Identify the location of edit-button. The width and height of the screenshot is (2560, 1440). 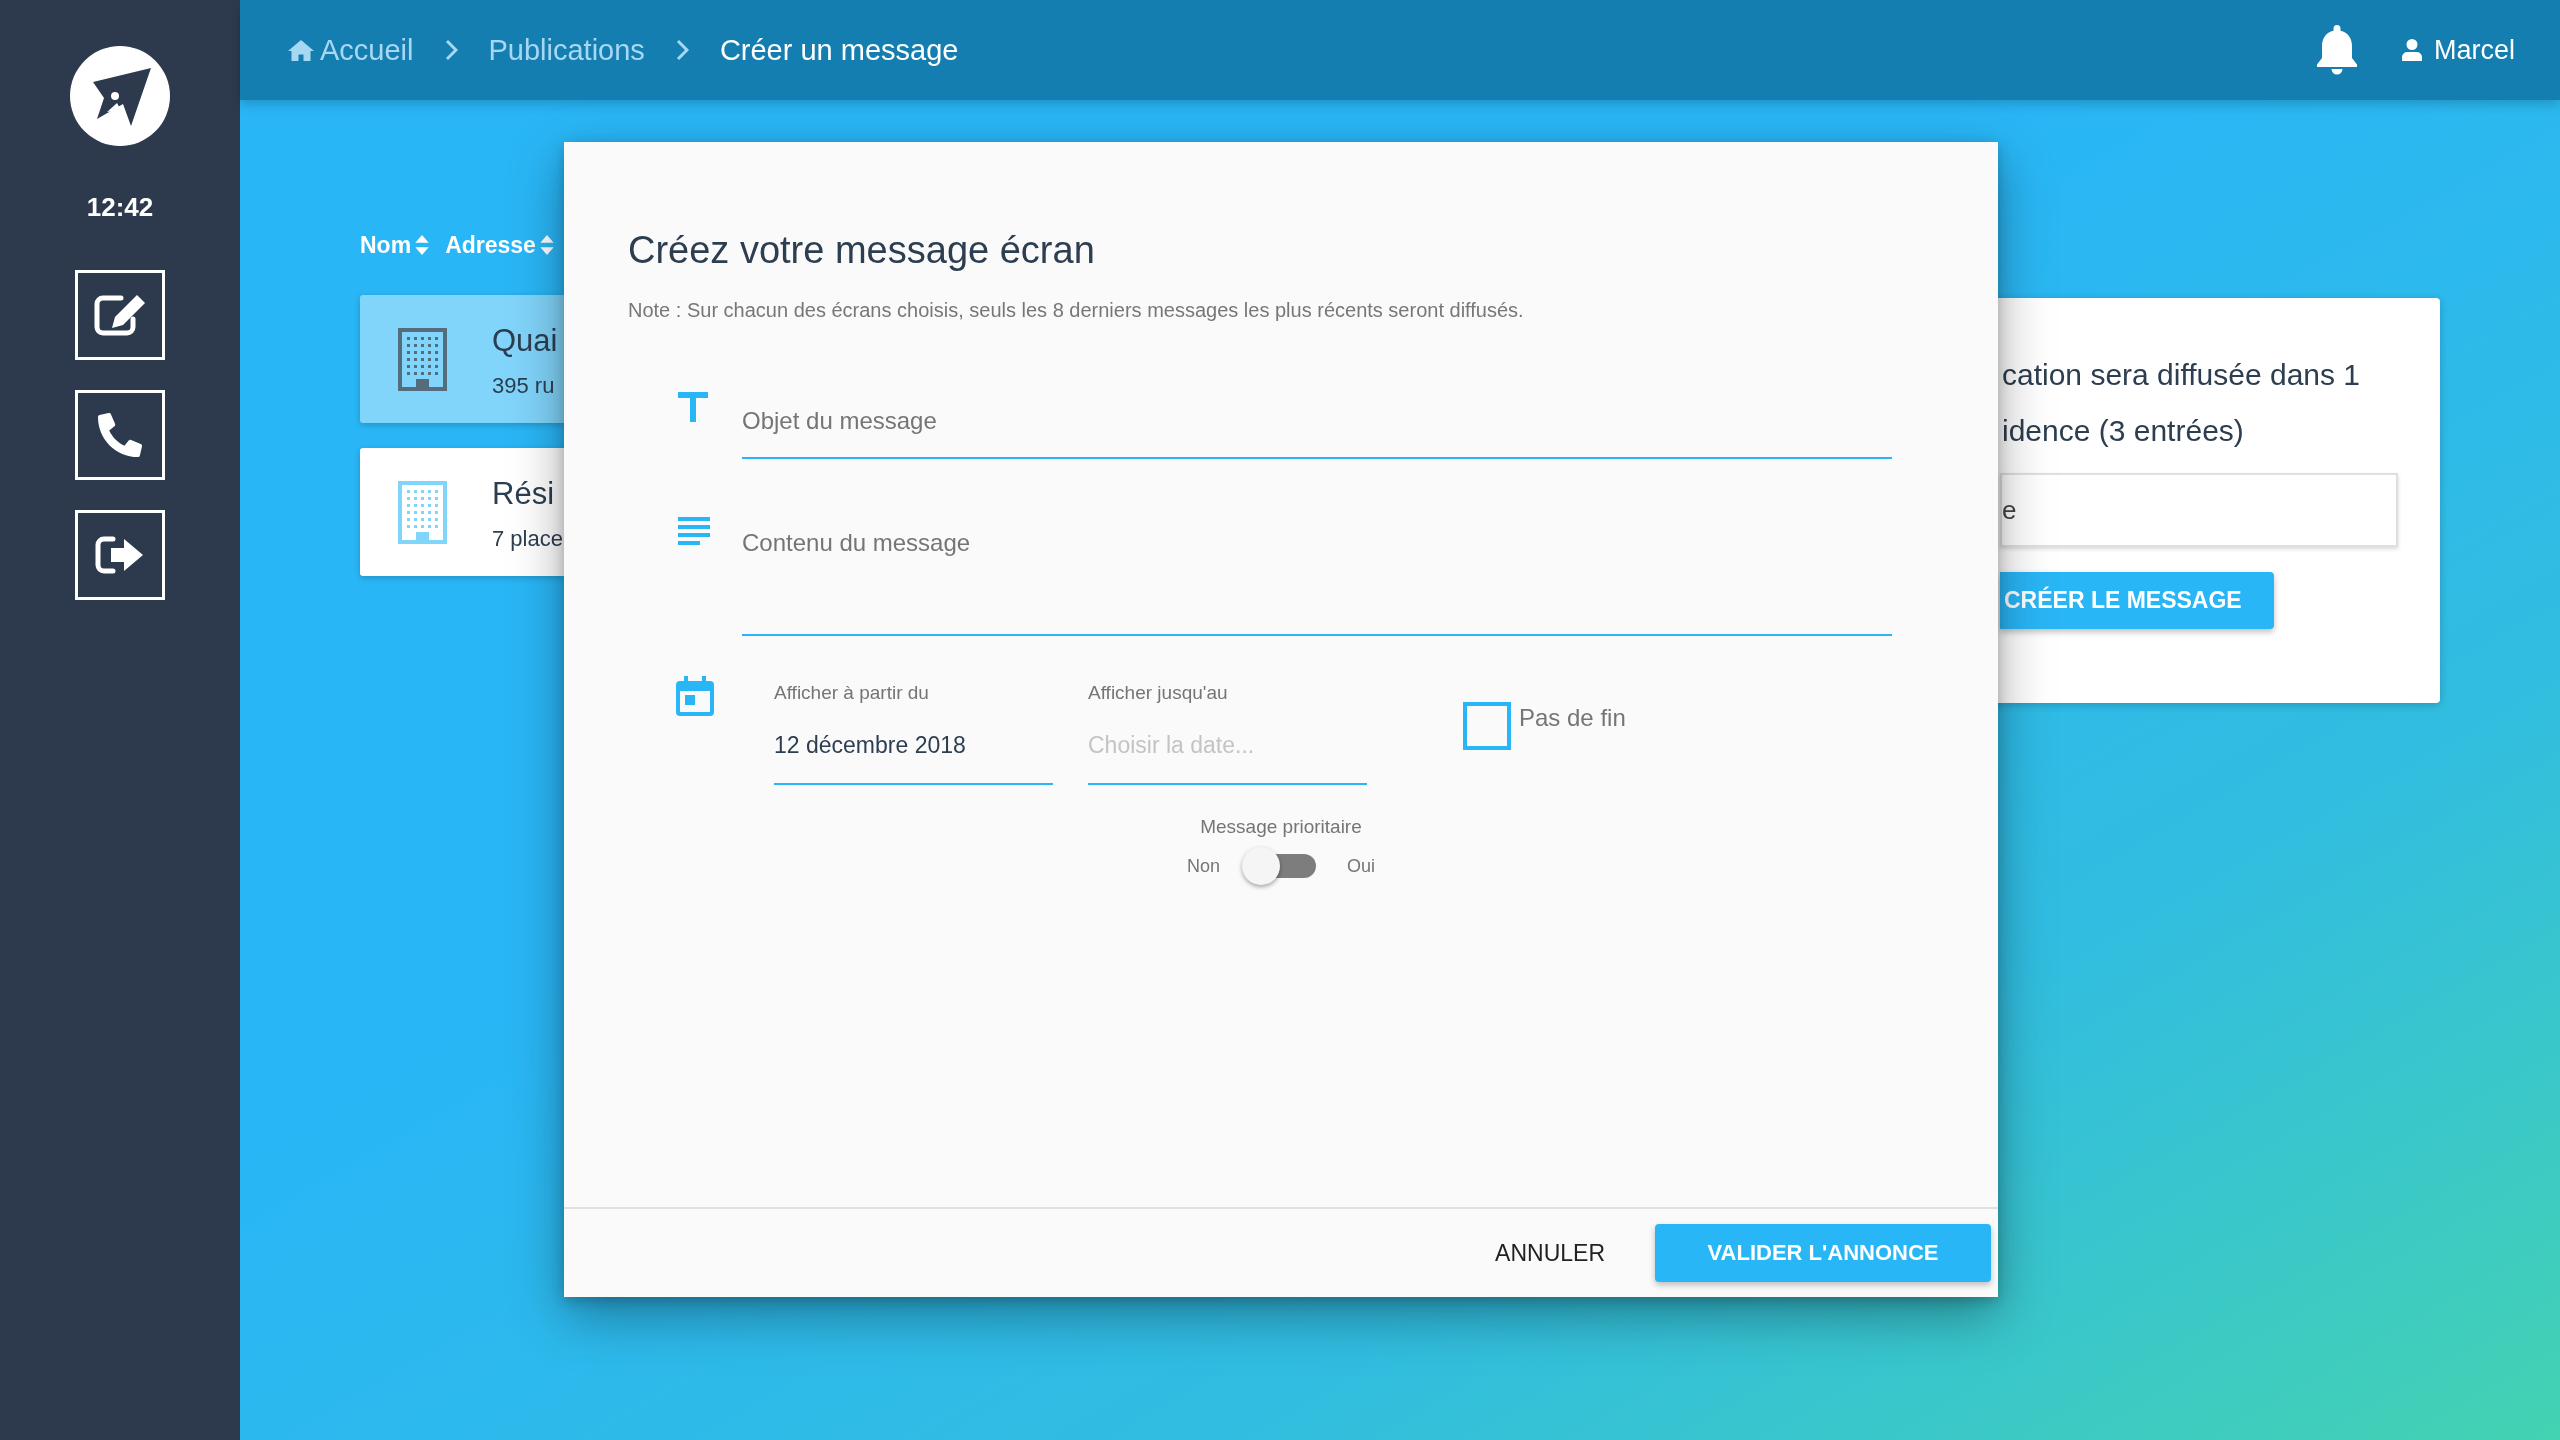
(120, 315).